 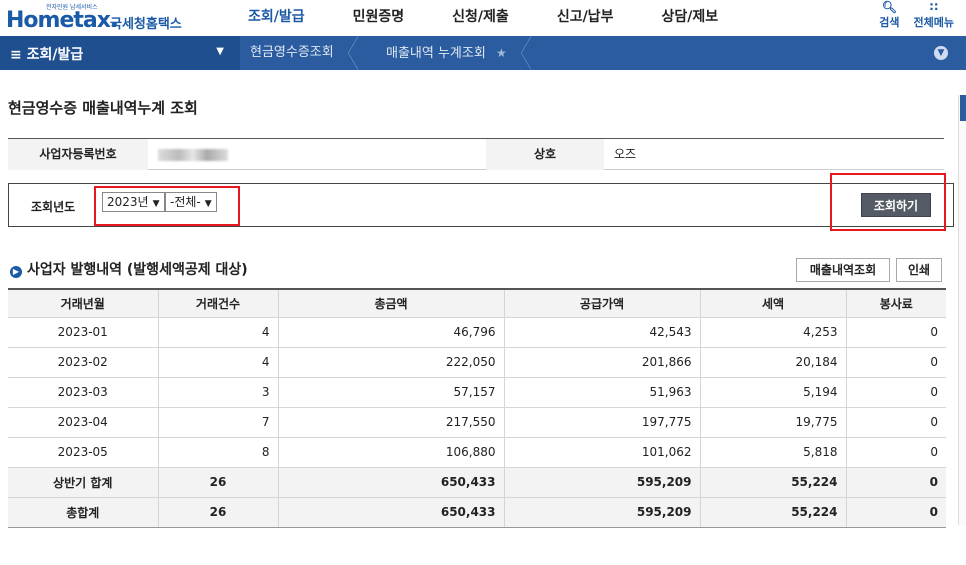 What do you see at coordinates (78, 154) in the screenshot?
I see `bizno-label: 사업자등록번호` at bounding box center [78, 154].